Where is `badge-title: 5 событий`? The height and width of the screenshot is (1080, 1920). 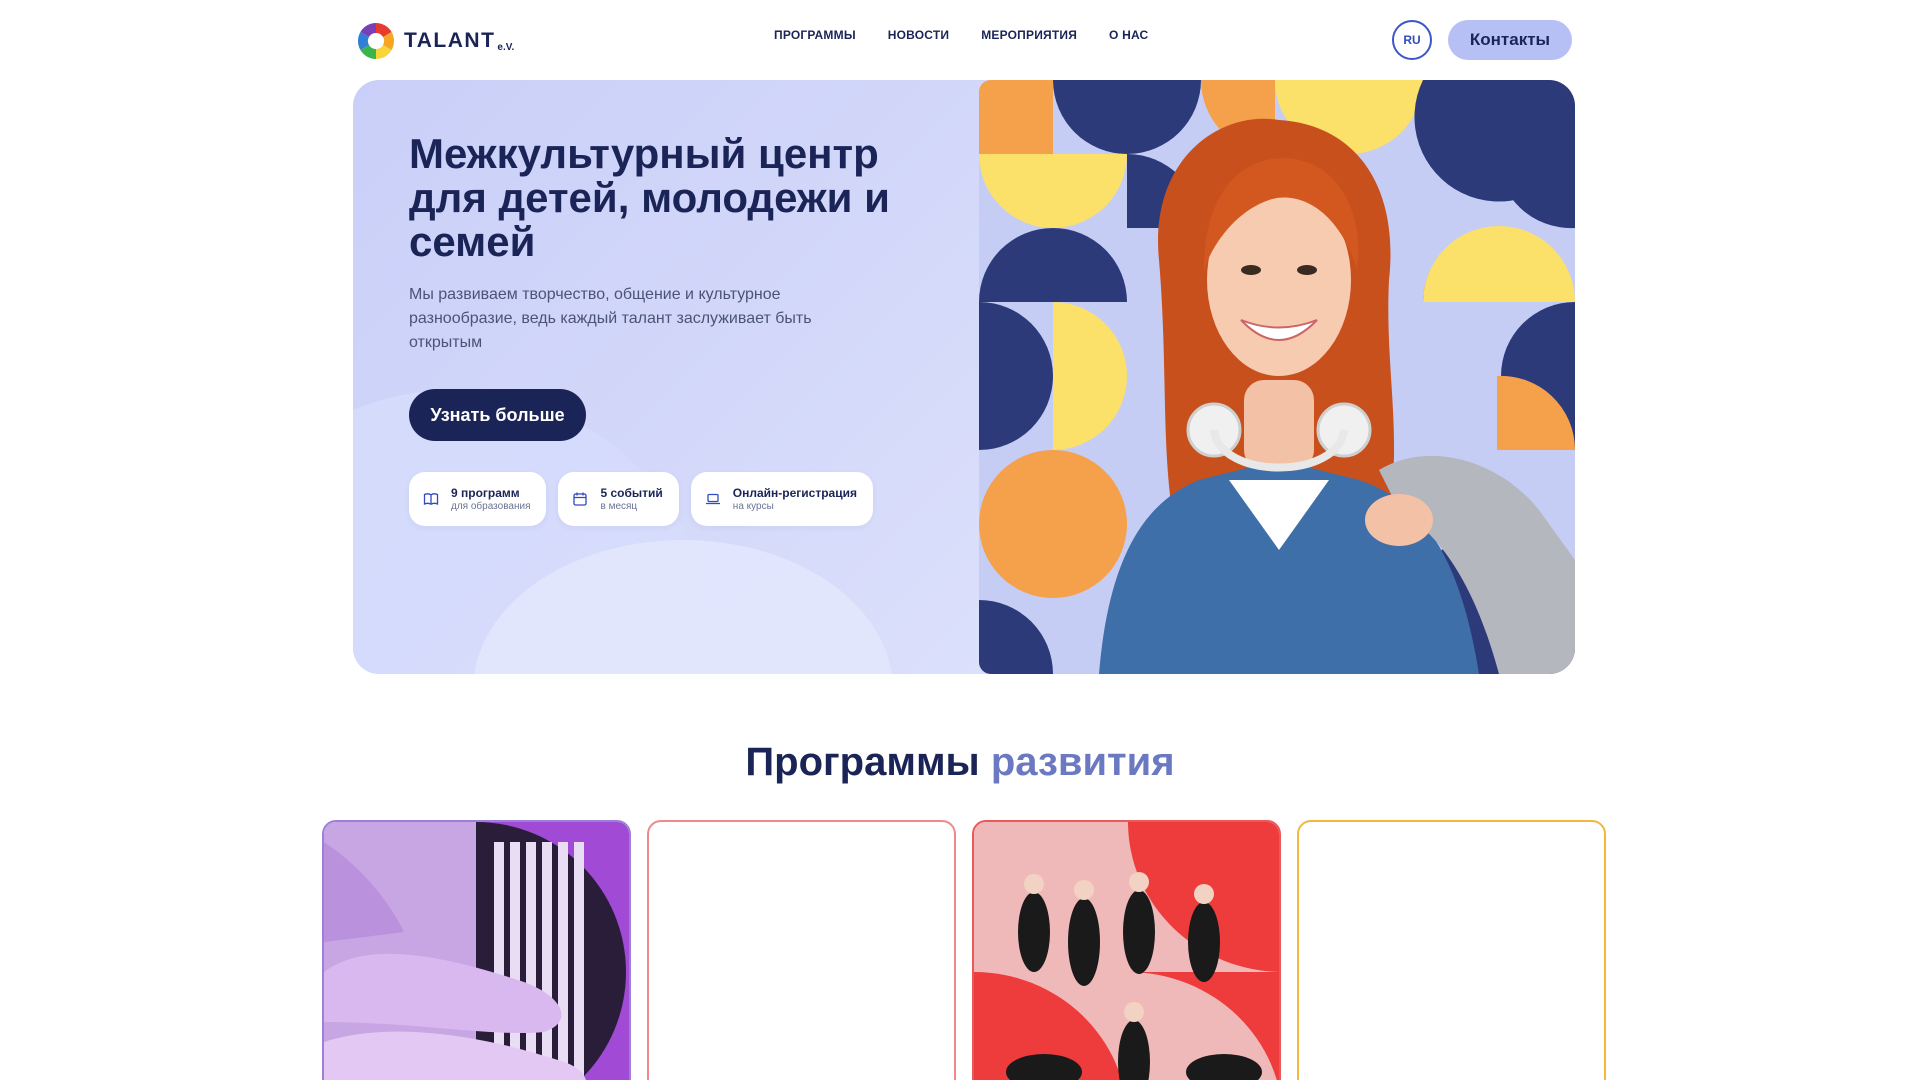
badge-title: 5 событий is located at coordinates (631, 492).